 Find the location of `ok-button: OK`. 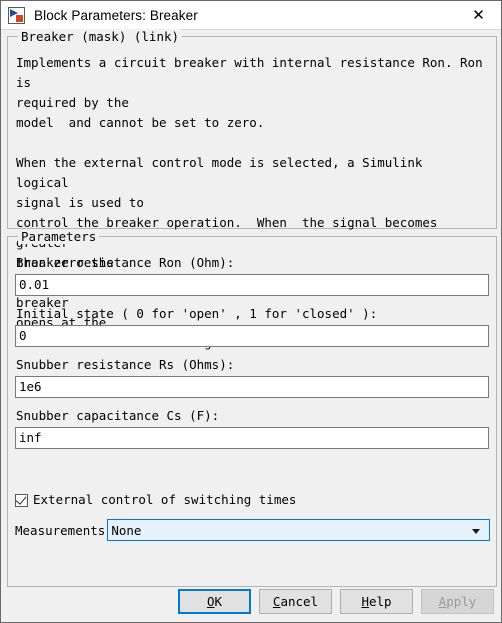

ok-button: OK is located at coordinates (214, 601).